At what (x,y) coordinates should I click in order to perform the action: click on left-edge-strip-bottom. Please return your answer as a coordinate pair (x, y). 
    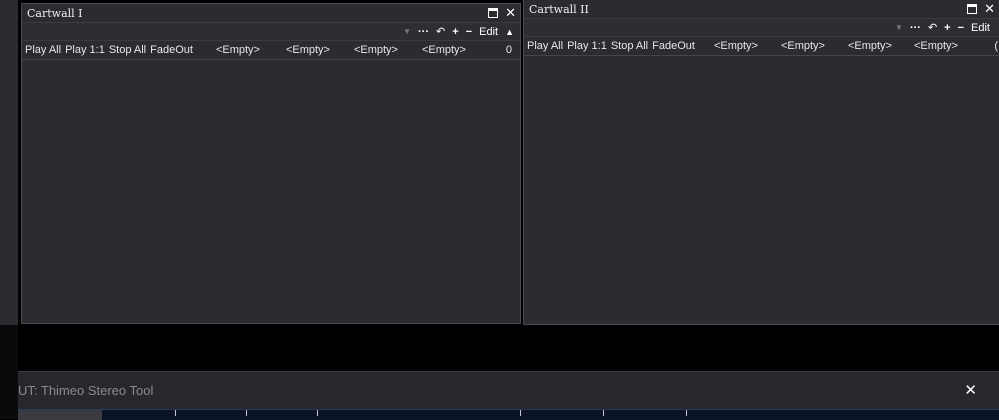
    Looking at the image, I should click on (9, 372).